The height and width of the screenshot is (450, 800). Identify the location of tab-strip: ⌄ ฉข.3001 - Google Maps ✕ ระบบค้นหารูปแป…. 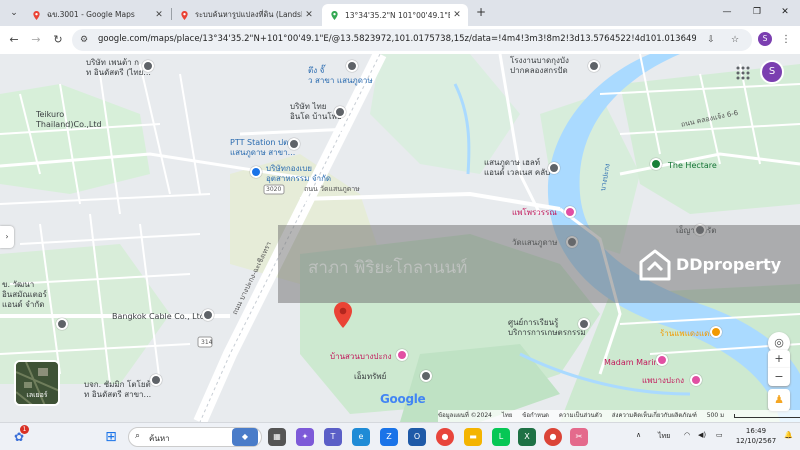
(400, 13).